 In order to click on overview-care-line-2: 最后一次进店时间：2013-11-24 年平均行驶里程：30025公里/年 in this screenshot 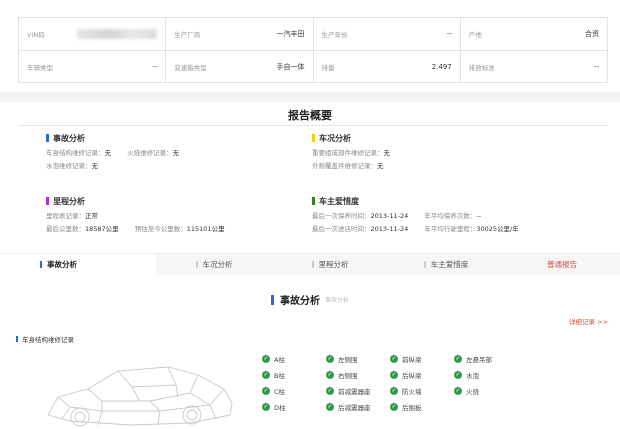, I will do `click(422, 228)`.